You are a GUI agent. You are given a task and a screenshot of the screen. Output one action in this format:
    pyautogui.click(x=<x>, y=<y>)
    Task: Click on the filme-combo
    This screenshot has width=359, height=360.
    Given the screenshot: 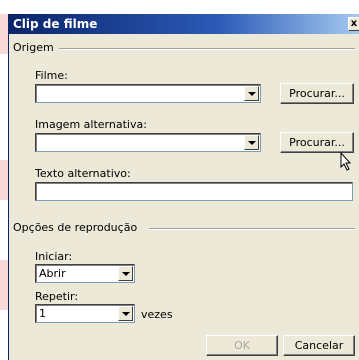 What is the action you would take?
    pyautogui.click(x=148, y=93)
    